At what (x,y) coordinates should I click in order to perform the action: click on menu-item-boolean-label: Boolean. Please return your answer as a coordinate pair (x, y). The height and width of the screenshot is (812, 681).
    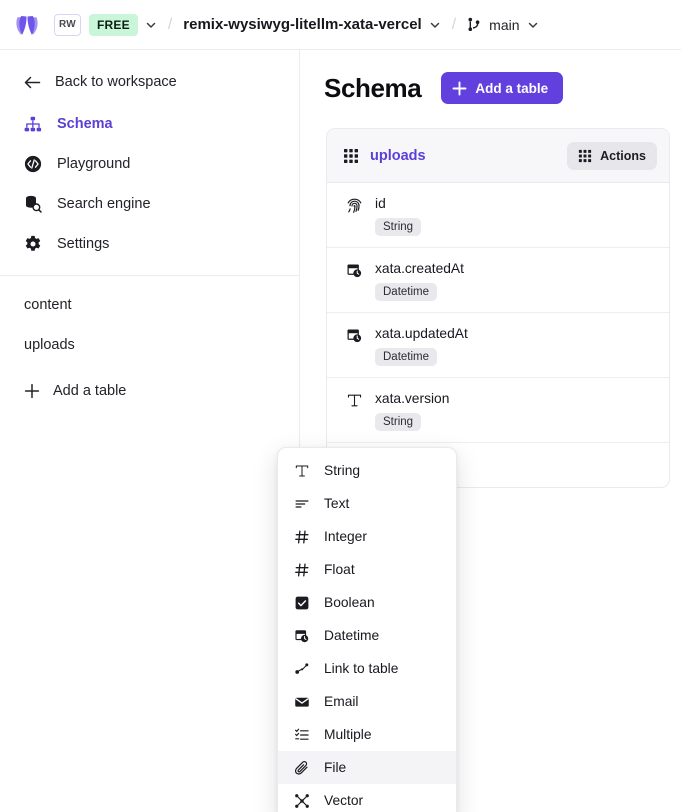
    Looking at the image, I should click on (349, 602).